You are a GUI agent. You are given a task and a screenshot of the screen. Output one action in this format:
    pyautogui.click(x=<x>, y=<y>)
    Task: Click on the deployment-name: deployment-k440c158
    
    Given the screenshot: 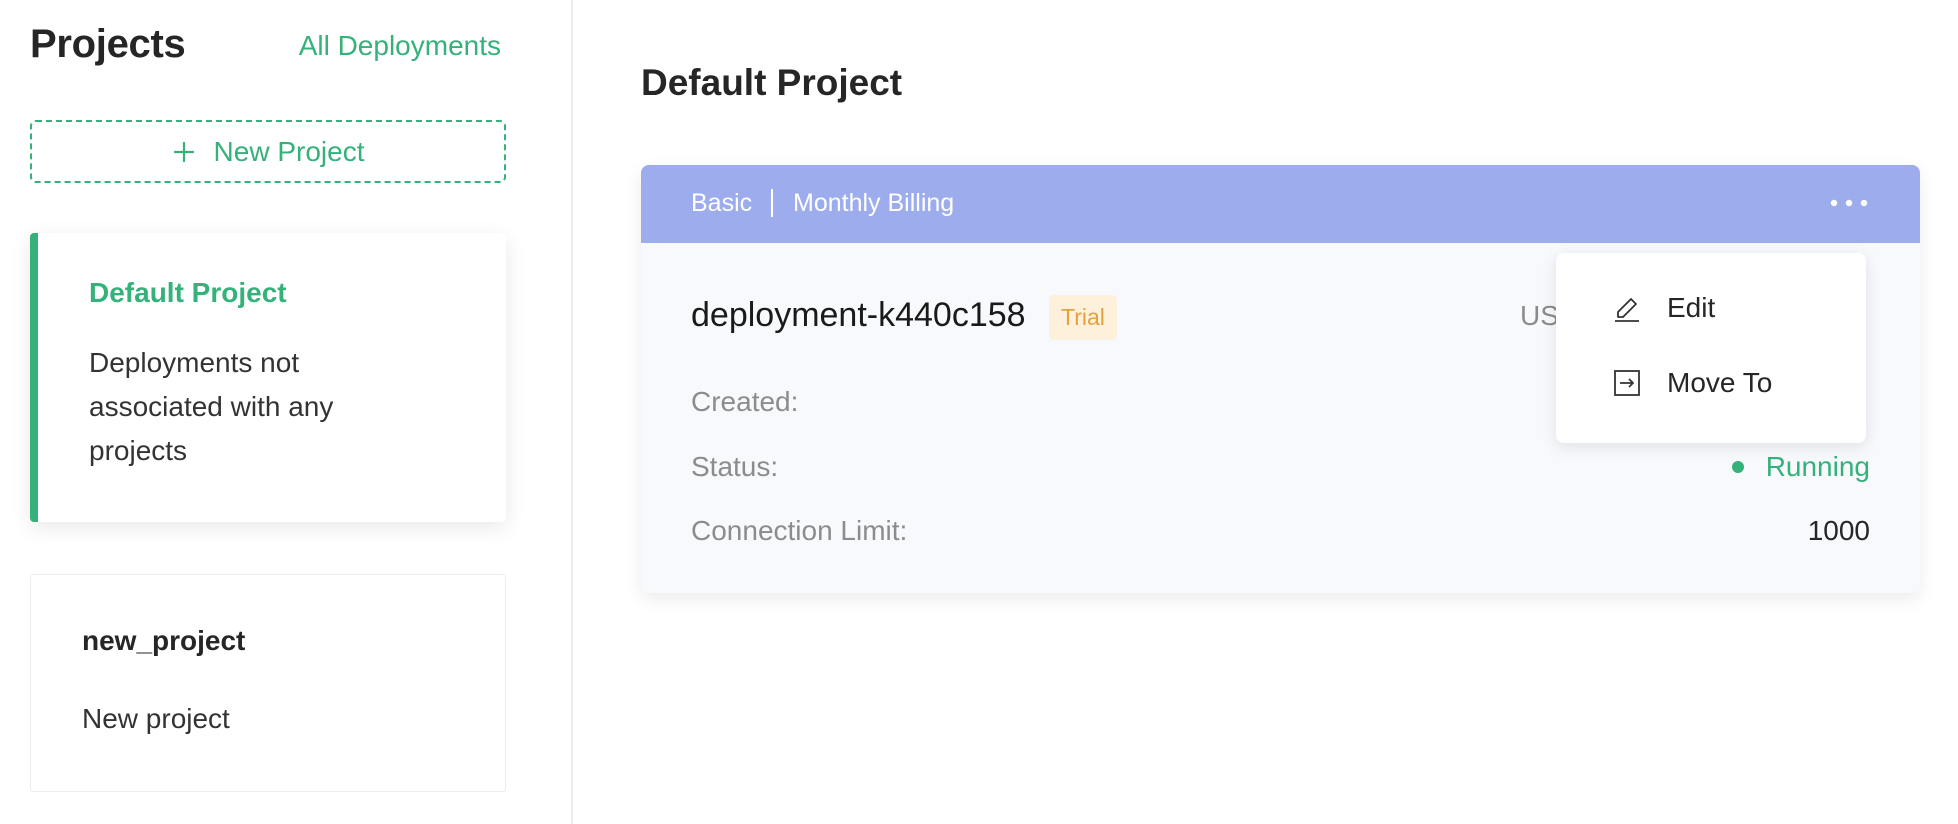 What is the action you would take?
    pyautogui.click(x=858, y=315)
    